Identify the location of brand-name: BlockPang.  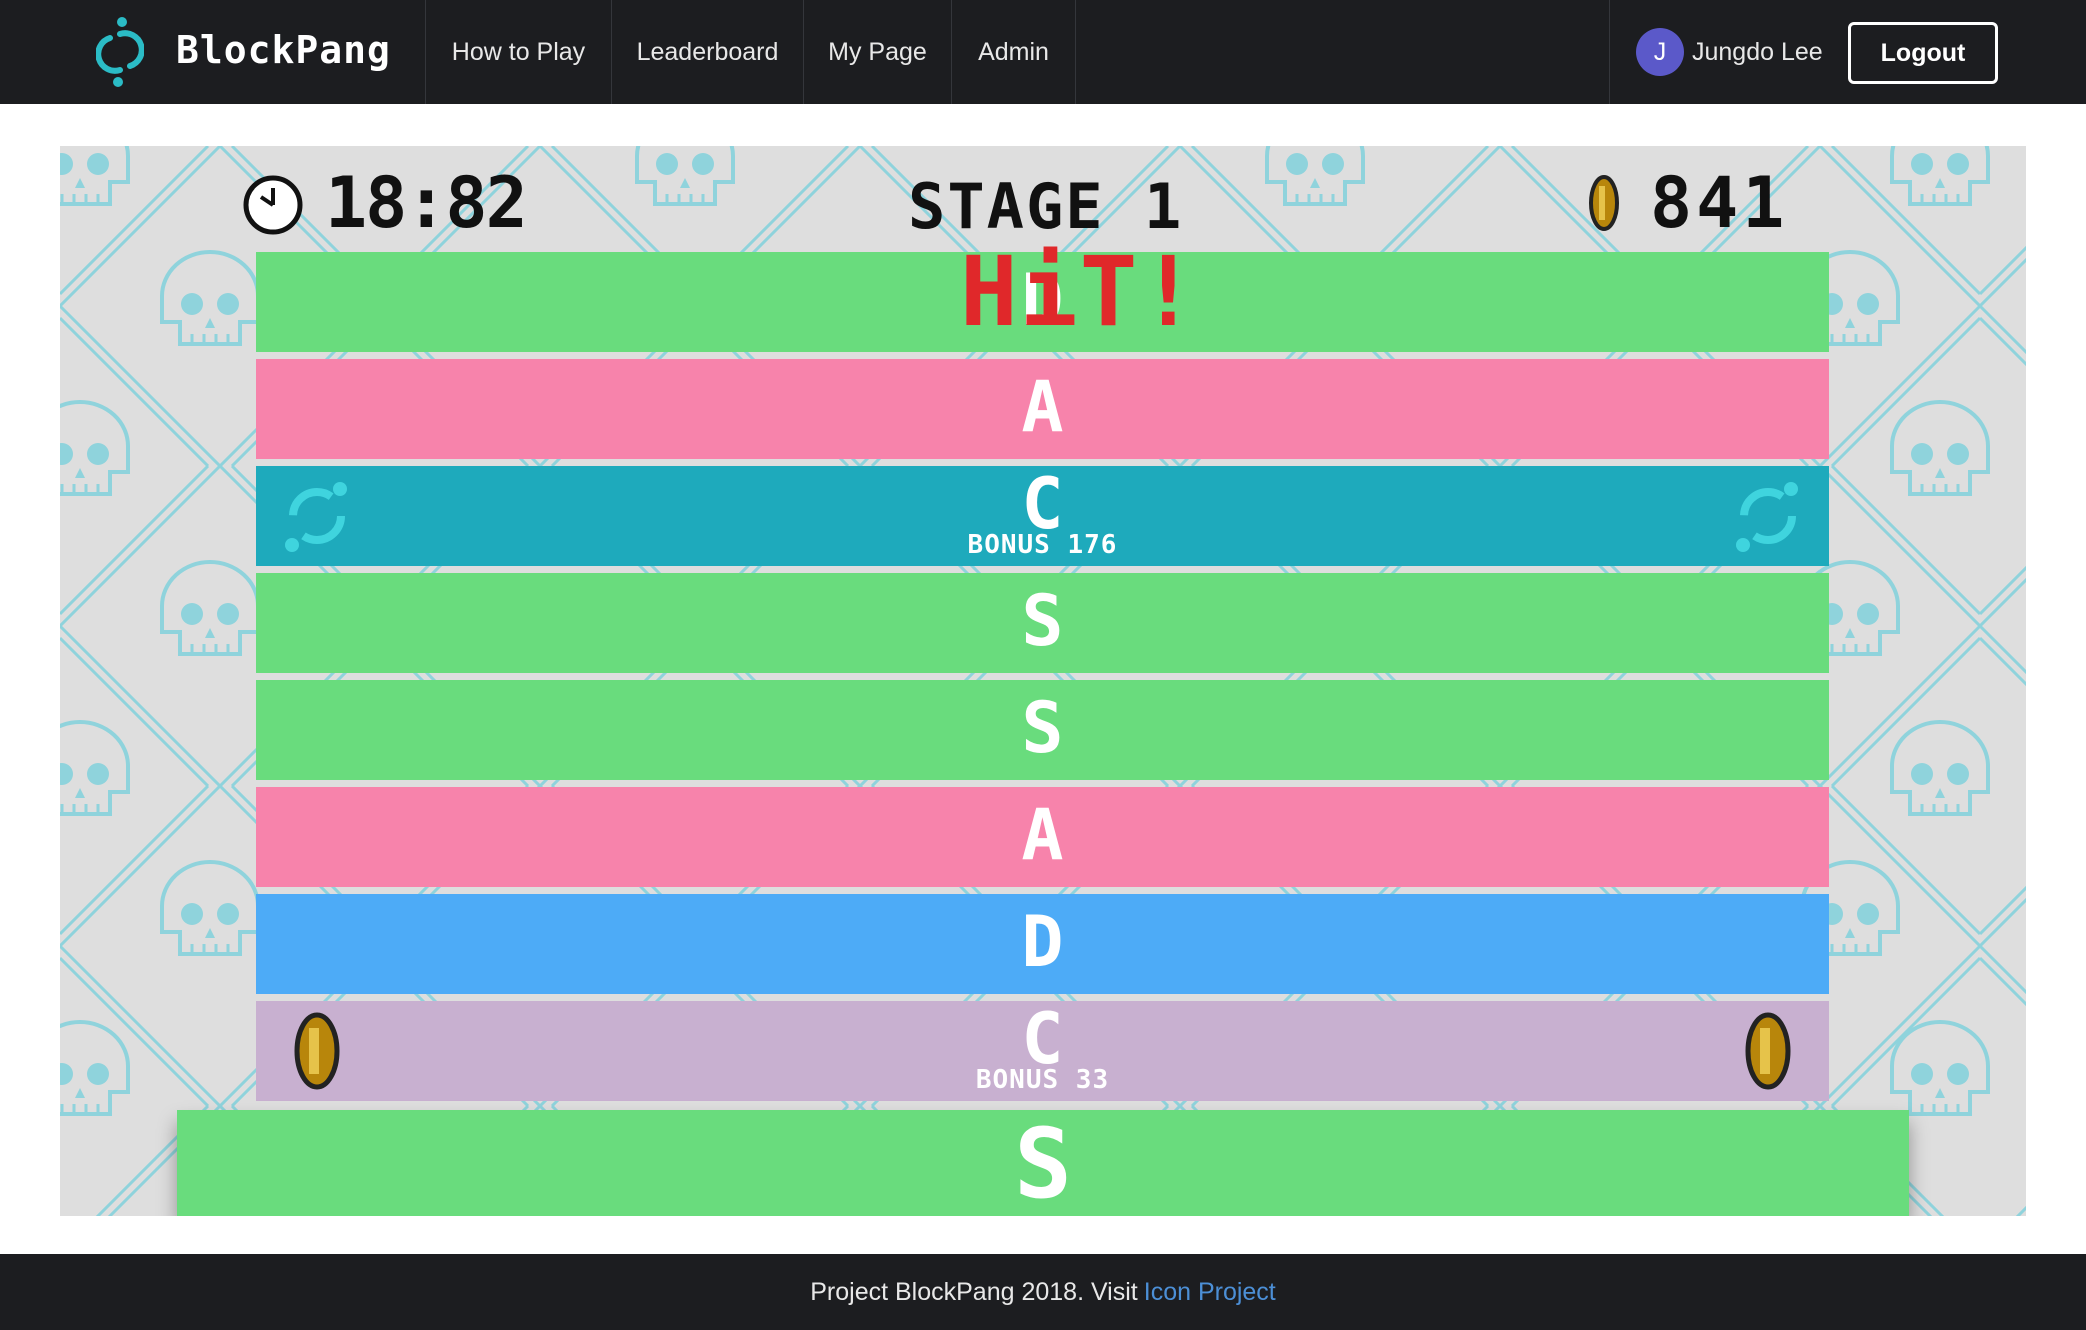
(283, 50).